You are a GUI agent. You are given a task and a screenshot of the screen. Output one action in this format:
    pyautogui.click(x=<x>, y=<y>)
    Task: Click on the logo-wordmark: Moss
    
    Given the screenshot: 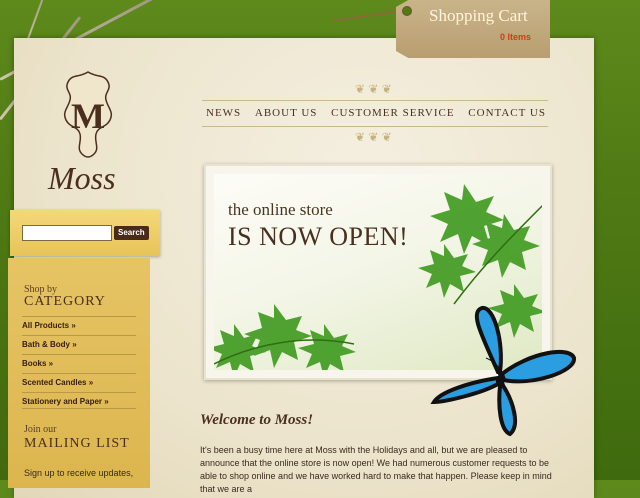 What is the action you would take?
    pyautogui.click(x=82, y=178)
    